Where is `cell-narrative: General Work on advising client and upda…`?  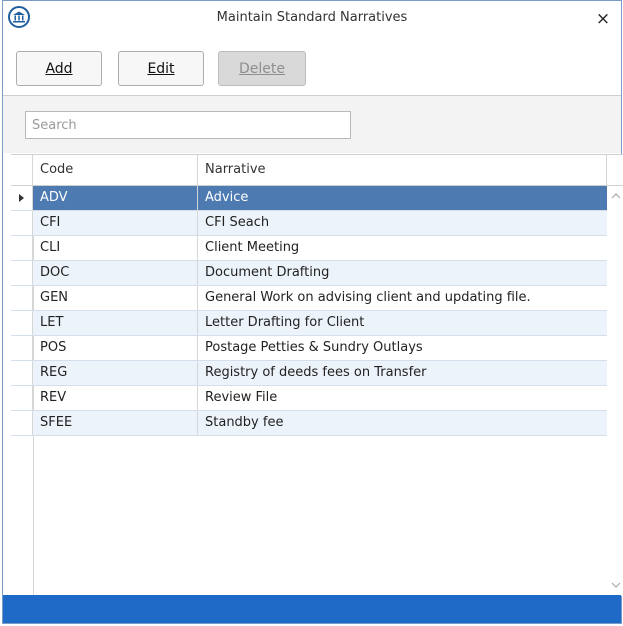 cell-narrative: General Work on advising client and upda… is located at coordinates (402, 298).